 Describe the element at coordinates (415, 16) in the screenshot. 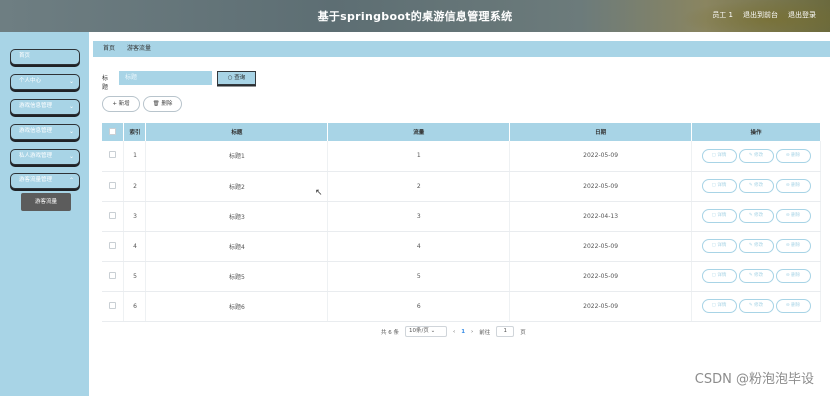

I see `top-header: 基于springboot的桌游信息管理系统 员工 1 退出到前台 退出登录` at that location.